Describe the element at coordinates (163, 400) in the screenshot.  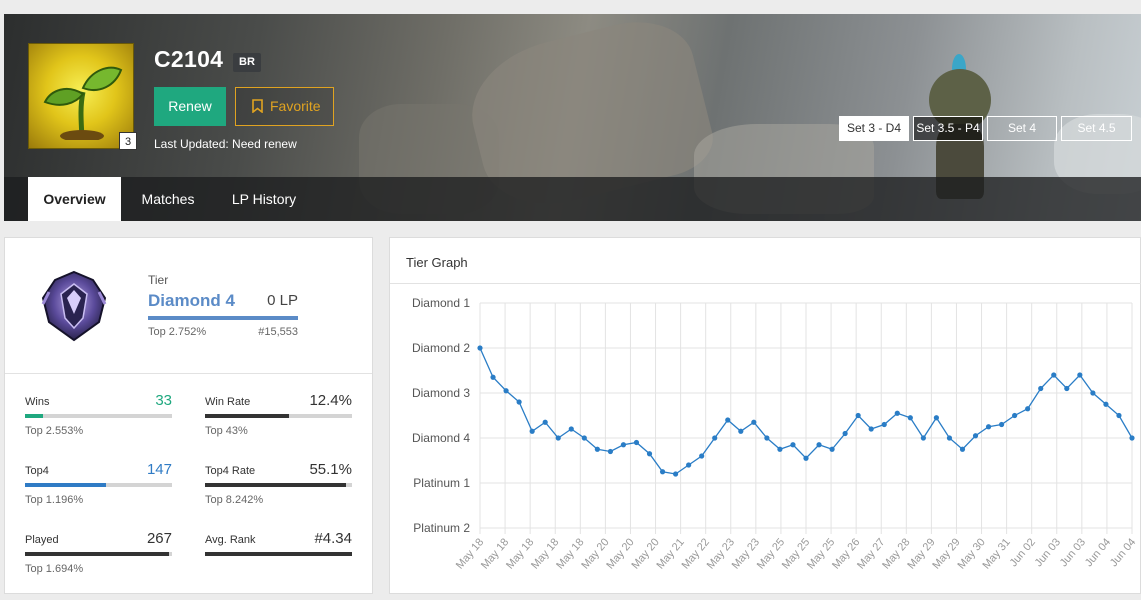
I see `stat-value: 33` at that location.